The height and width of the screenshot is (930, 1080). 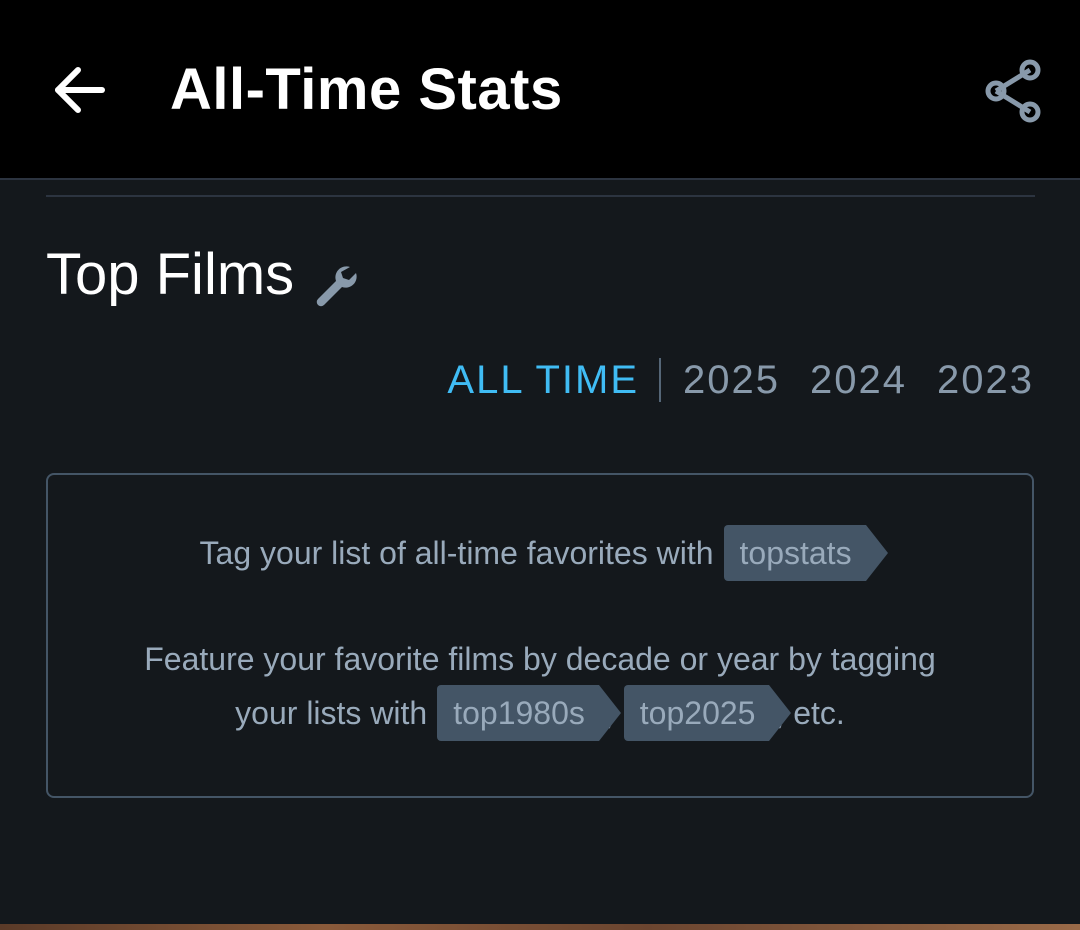 What do you see at coordinates (858, 380) in the screenshot?
I see `tab-2024: 2024` at bounding box center [858, 380].